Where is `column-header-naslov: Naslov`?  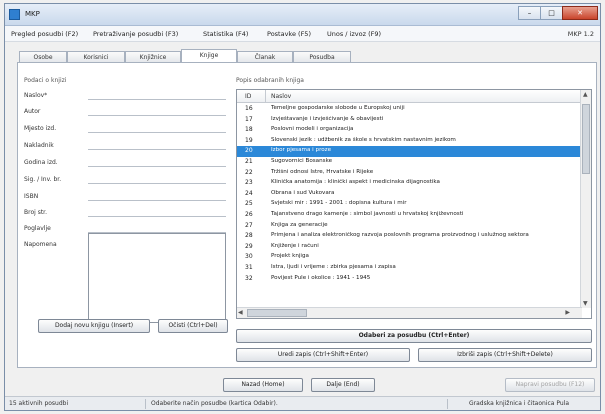 column-header-naslov: Naslov is located at coordinates (281, 96).